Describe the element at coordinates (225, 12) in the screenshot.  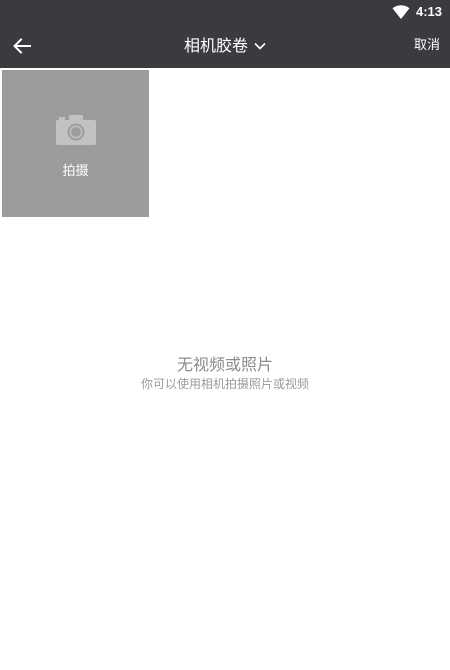
I see `status-bar: 4:13` at that location.